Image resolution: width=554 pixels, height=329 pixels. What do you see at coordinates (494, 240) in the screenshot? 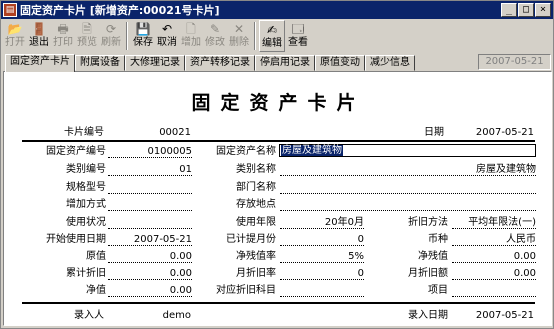
I see `currency-field: 人民币` at bounding box center [494, 240].